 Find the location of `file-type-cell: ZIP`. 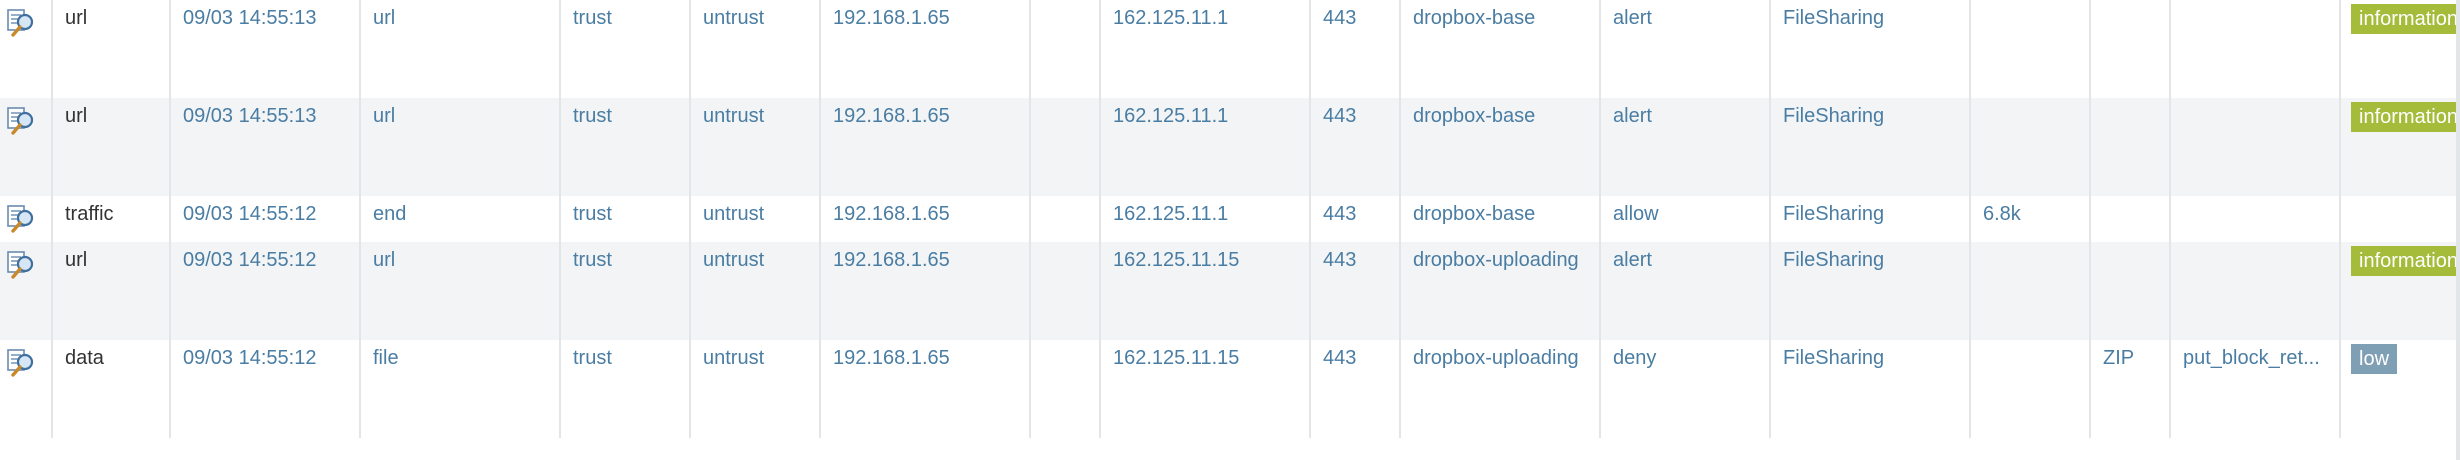

file-type-cell: ZIP is located at coordinates (2130, 389).